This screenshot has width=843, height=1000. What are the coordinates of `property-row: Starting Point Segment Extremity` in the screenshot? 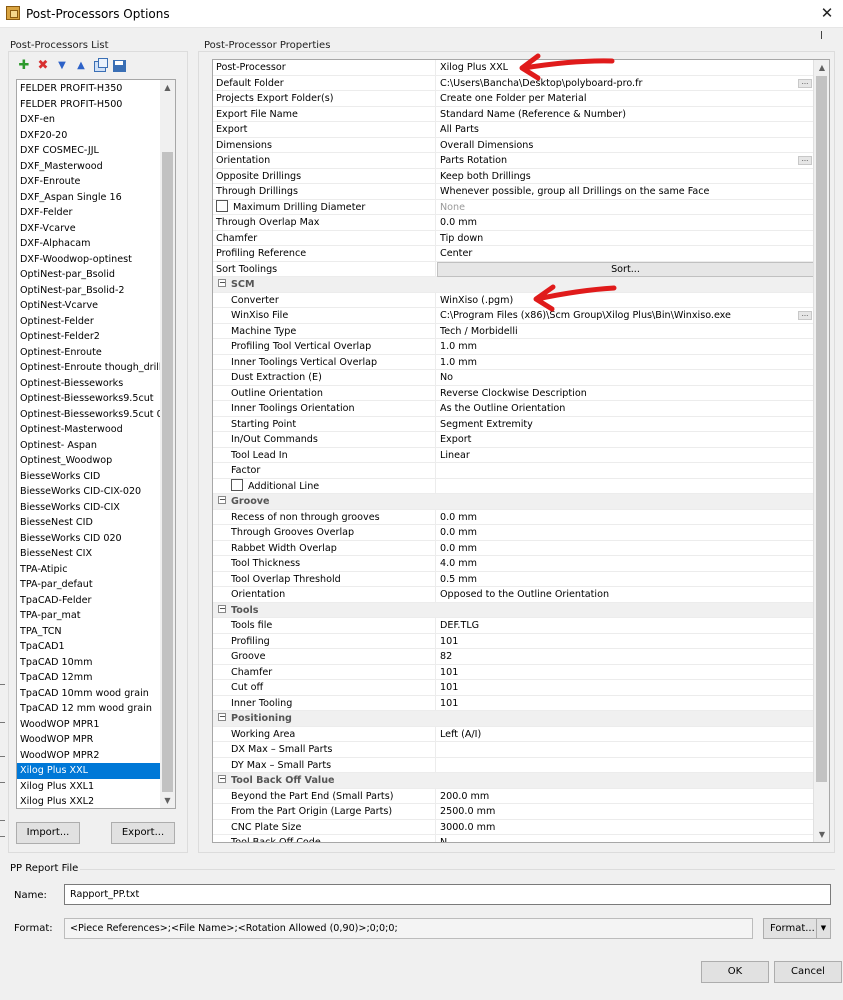 It's located at (513, 424).